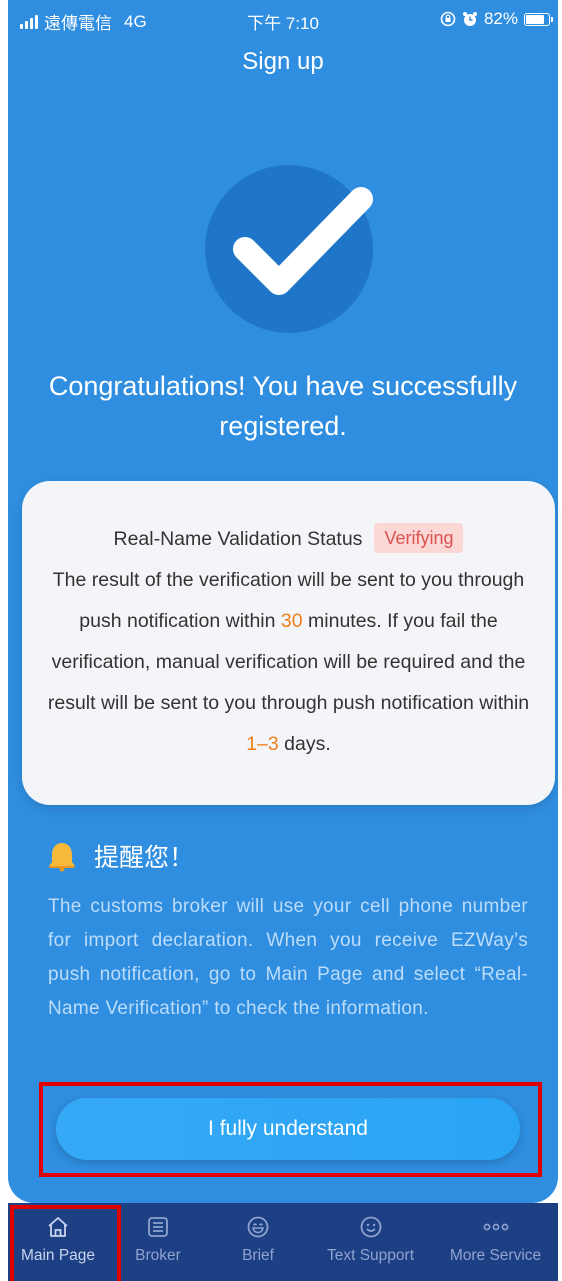 The image size is (562, 1281). Describe the element at coordinates (303, 241) in the screenshot. I see `check-icon` at that location.